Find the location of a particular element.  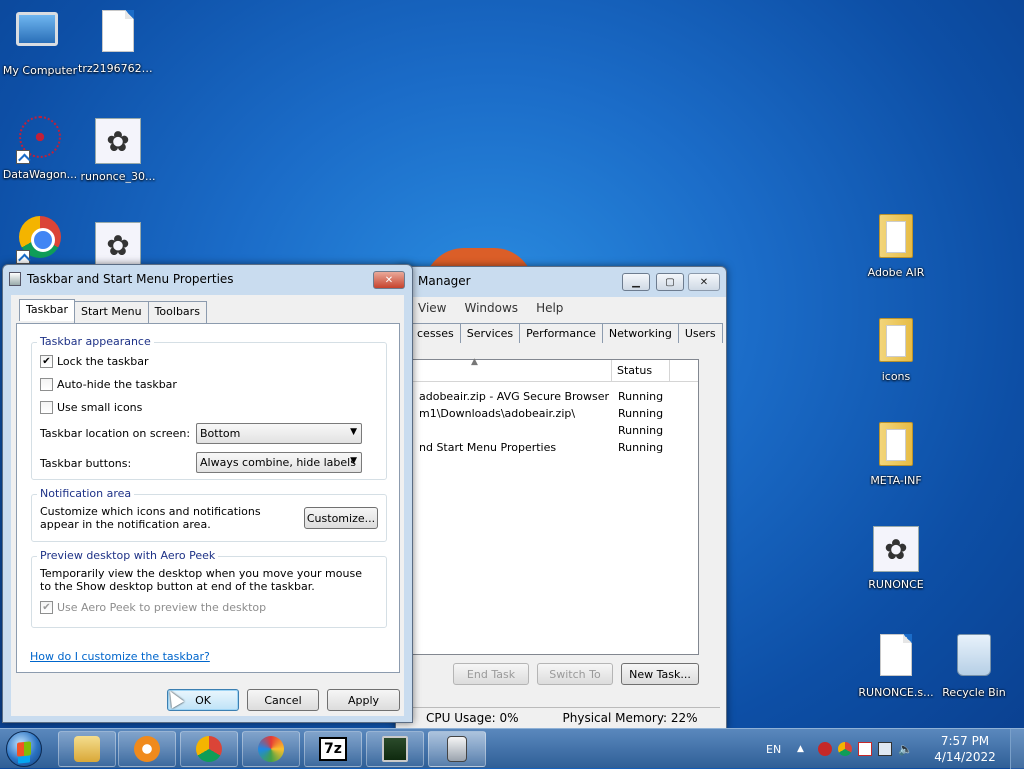

taskbar-chrome-button is located at coordinates (209, 749).